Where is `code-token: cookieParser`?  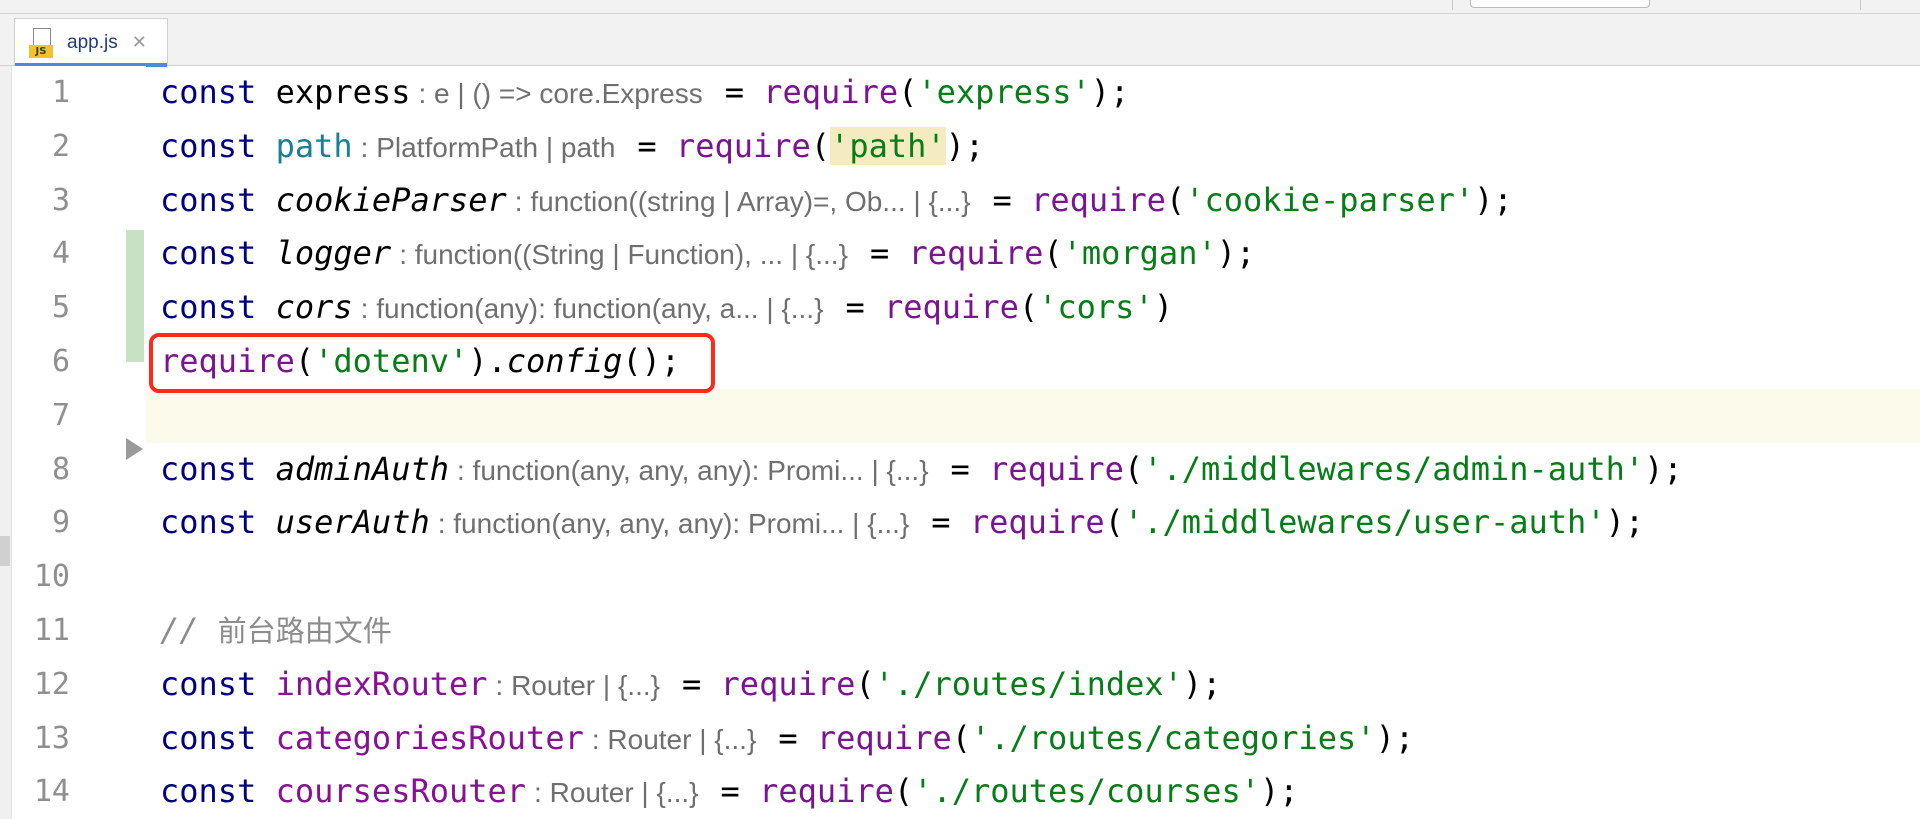
code-token: cookieParser is located at coordinates (391, 199).